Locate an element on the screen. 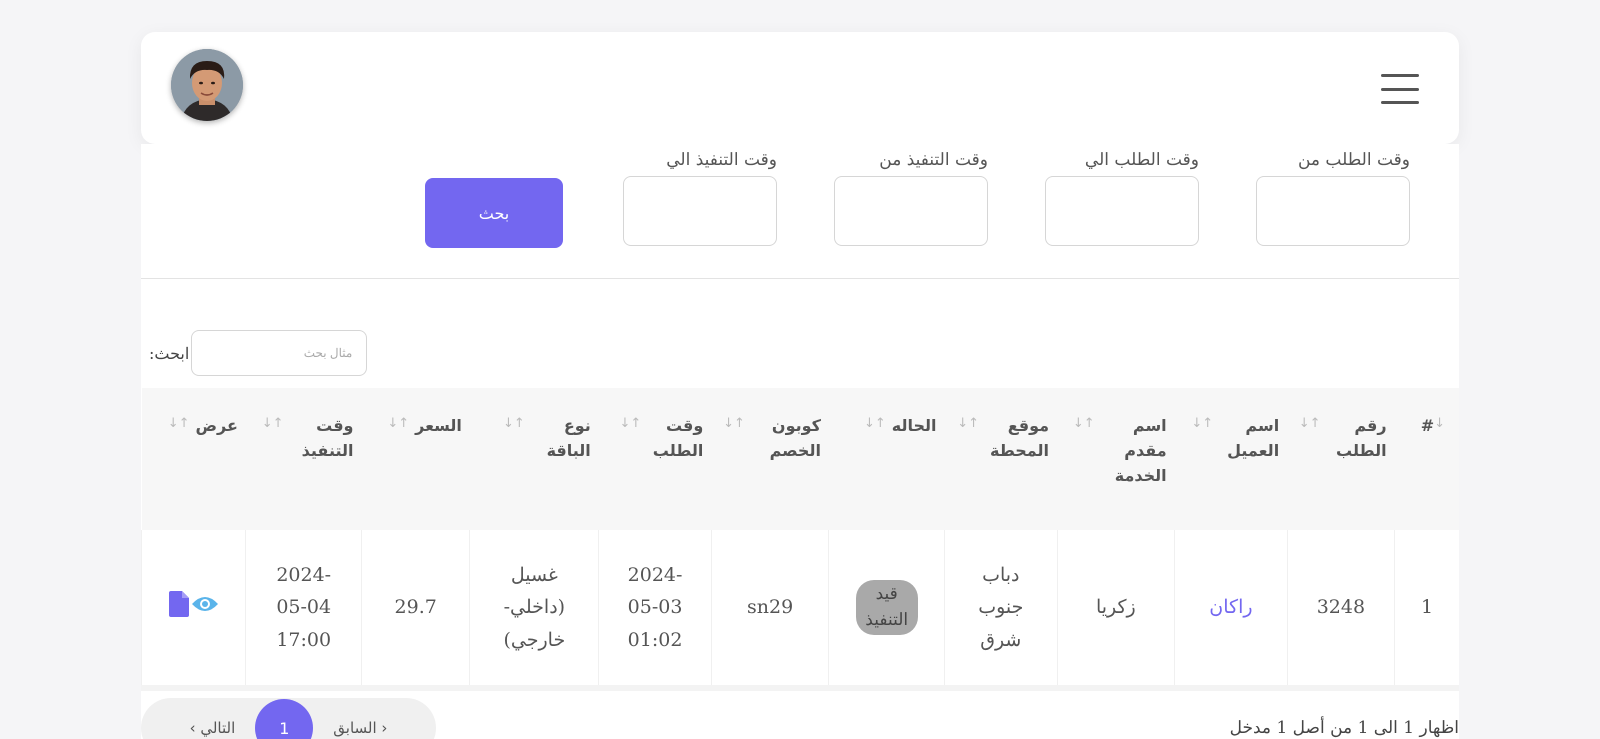 This screenshot has width=1600, height=739. menu-icon is located at coordinates (1400, 89).